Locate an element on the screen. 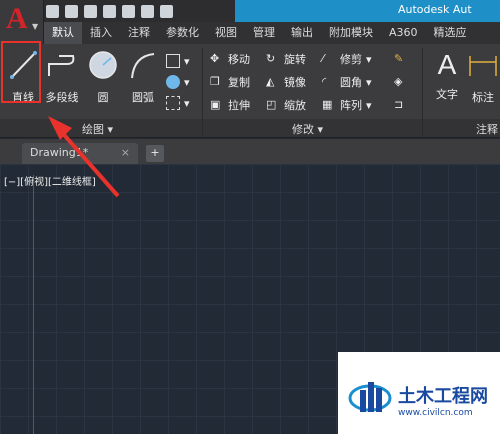  tab-a360: A360 is located at coordinates (403, 33).